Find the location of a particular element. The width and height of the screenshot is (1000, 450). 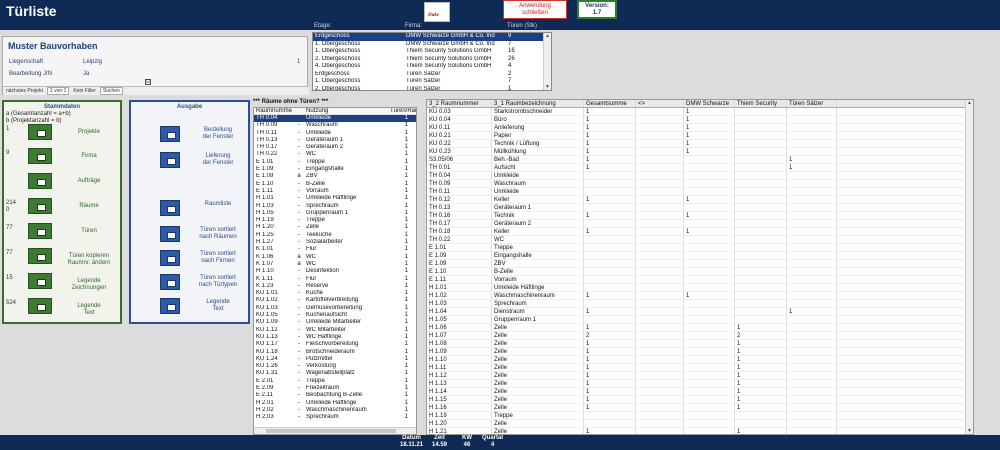

table-cell: KÜ 0.21 is located at coordinates (459, 135).